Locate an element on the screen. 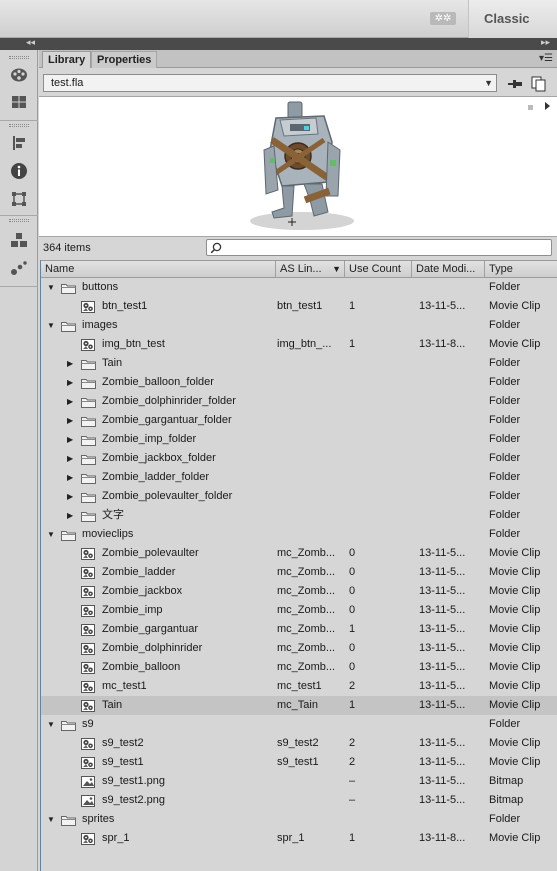 The image size is (557, 871). column-header-name: Name is located at coordinates (158, 269).